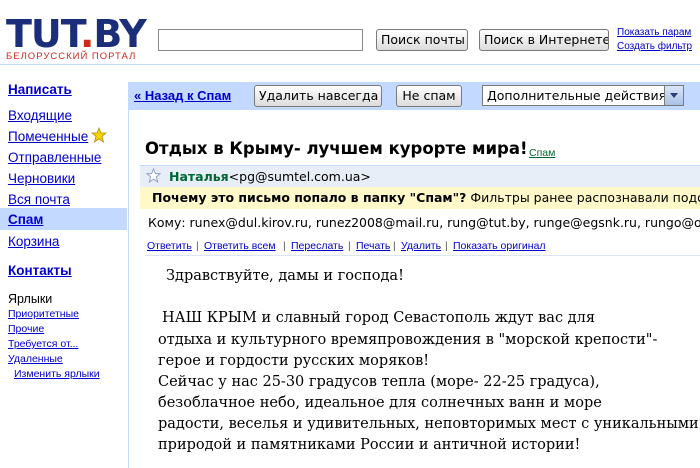  I want to click on sender: Наталья<pg@sumtel.com.ua>, so click(270, 176).